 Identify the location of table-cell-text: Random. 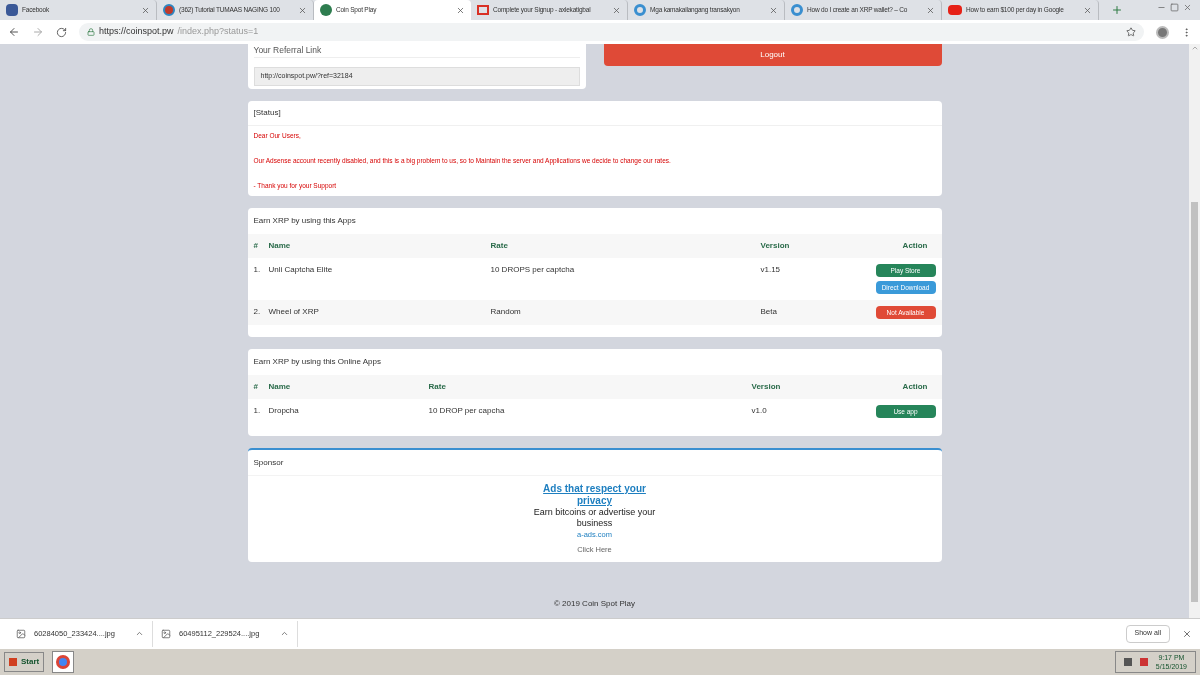
(506, 312).